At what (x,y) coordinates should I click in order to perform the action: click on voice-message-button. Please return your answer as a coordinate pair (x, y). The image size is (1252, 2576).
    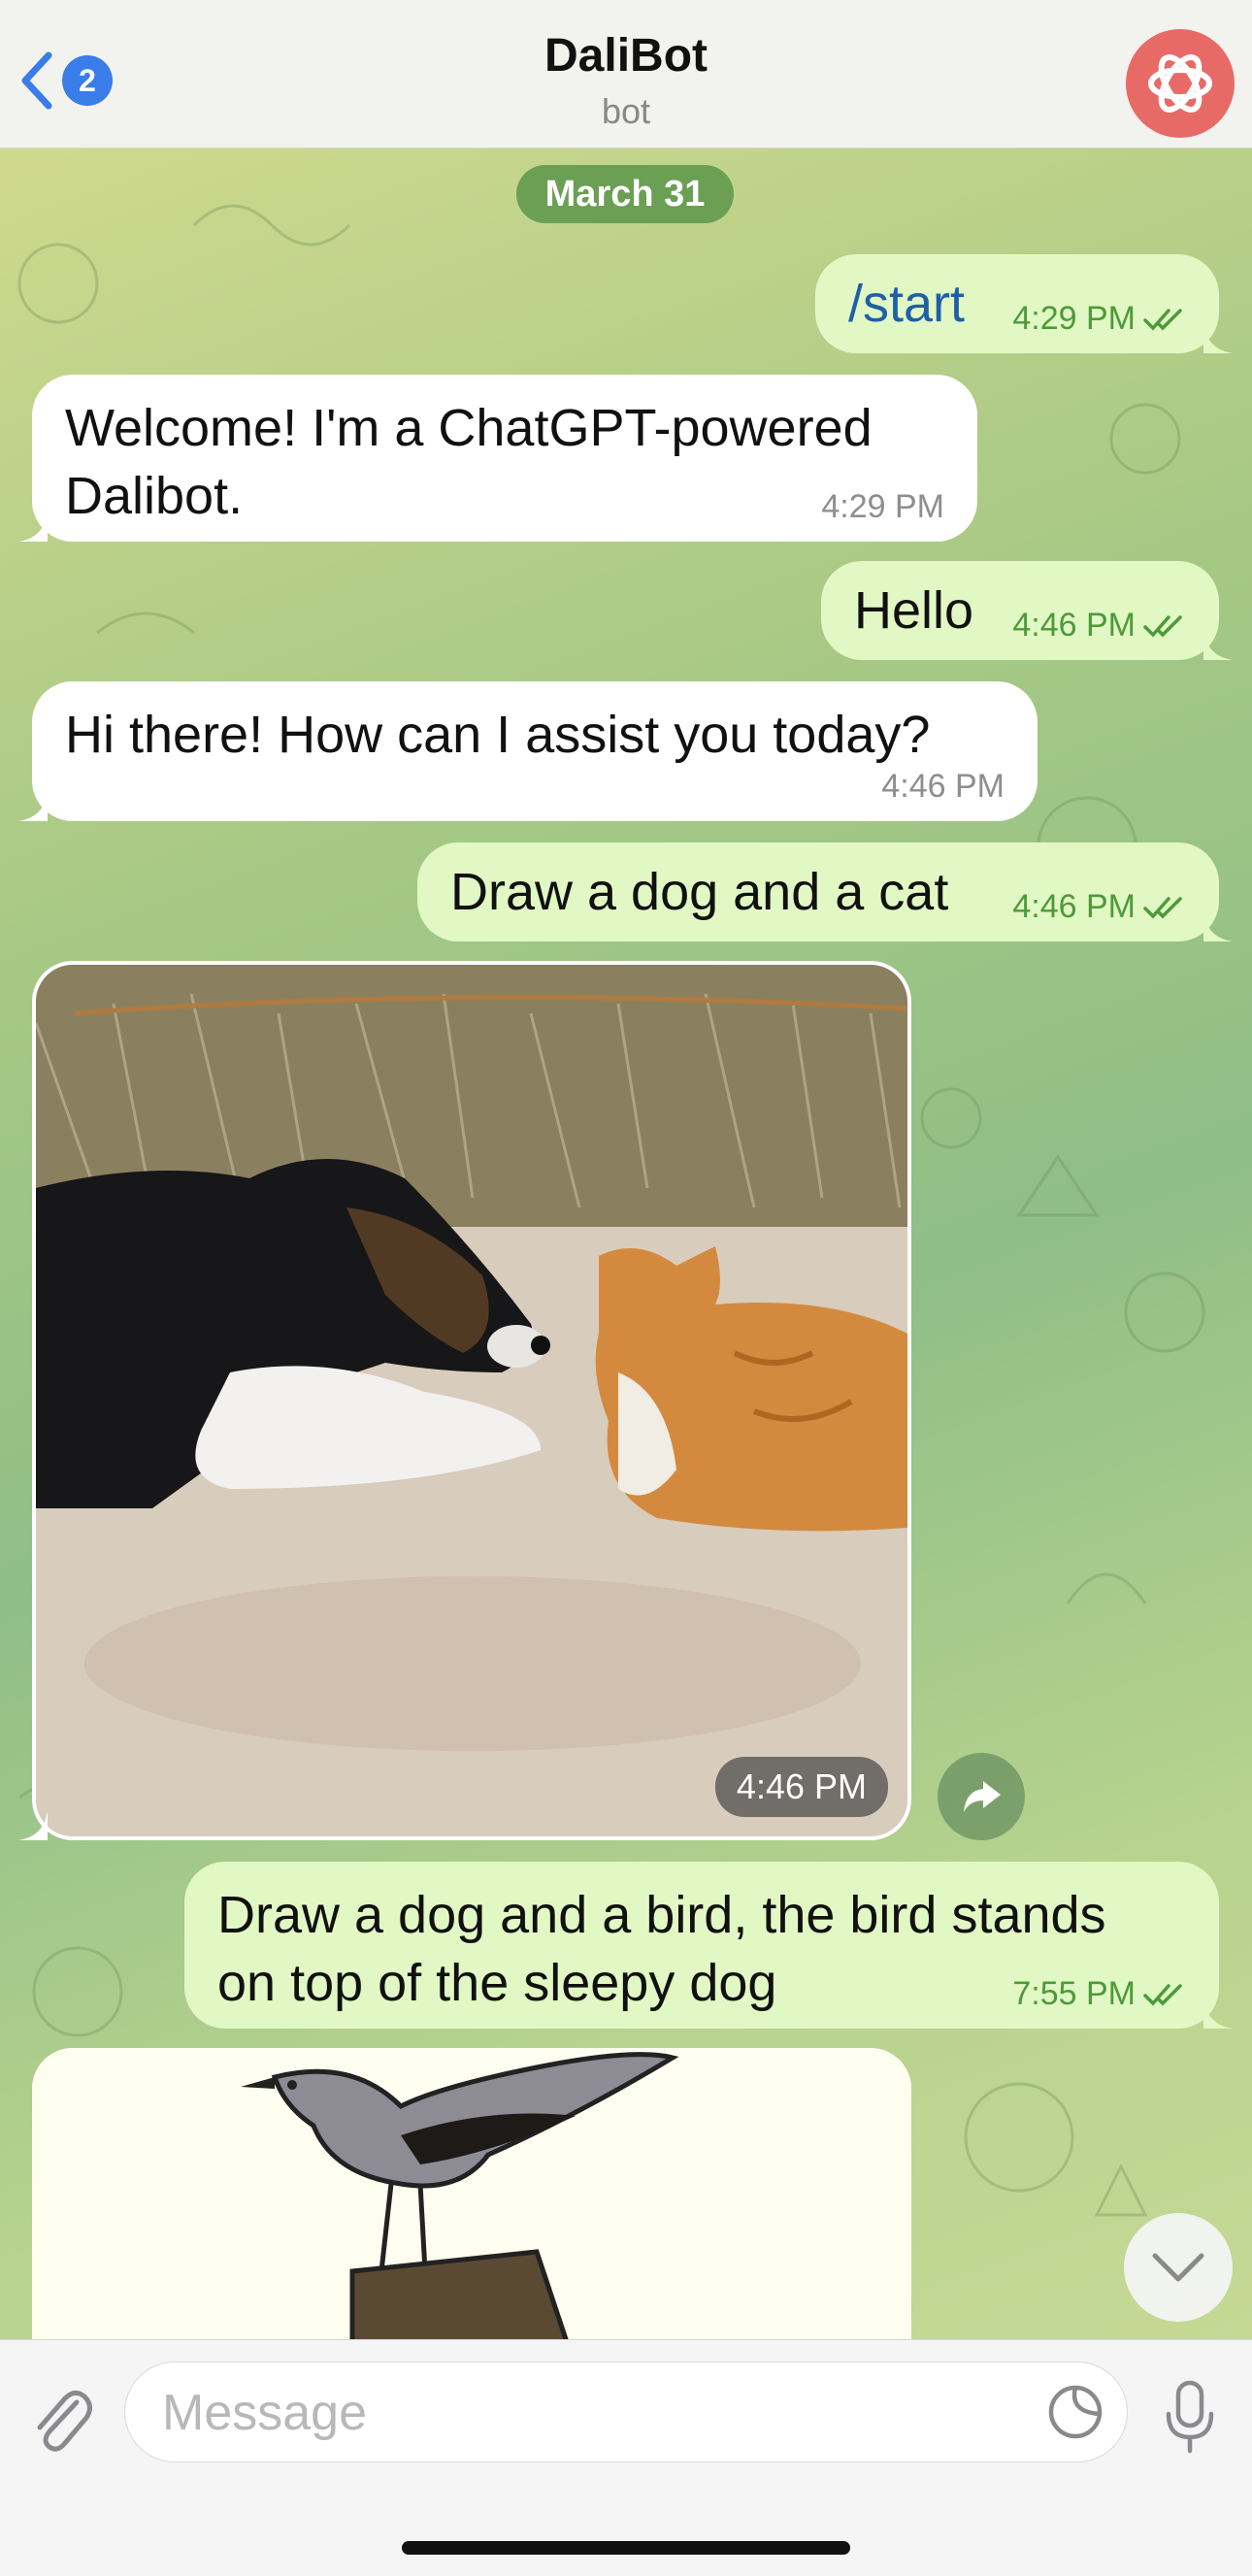
    Looking at the image, I should click on (1190, 2417).